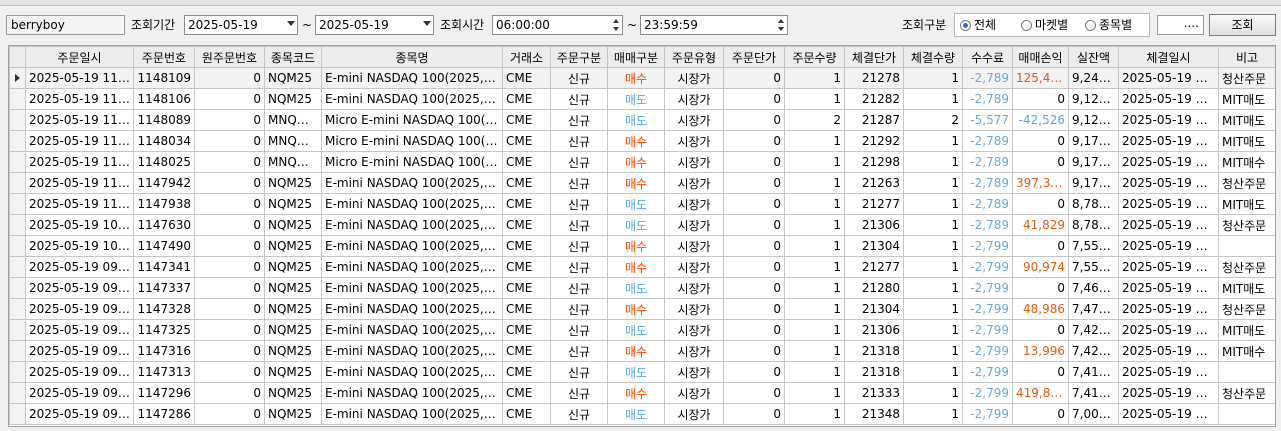 The height and width of the screenshot is (431, 1281). Describe the element at coordinates (714, 25) in the screenshot. I see `time-to-spinner: 23:59:59` at that location.